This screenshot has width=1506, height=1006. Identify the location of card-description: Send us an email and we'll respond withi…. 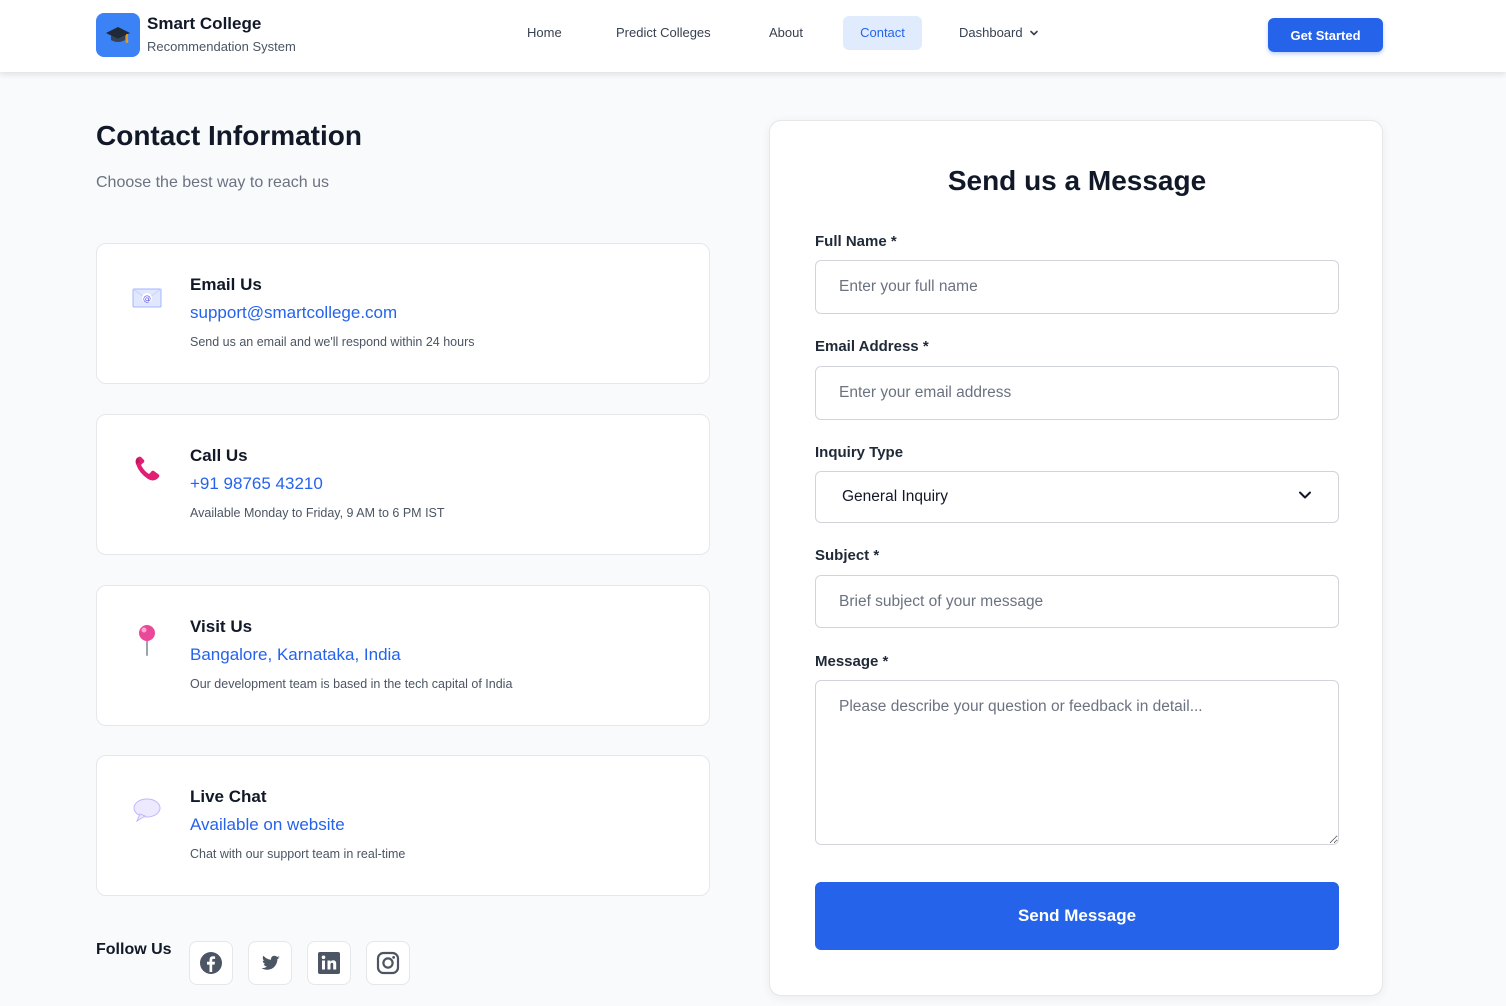
(332, 342).